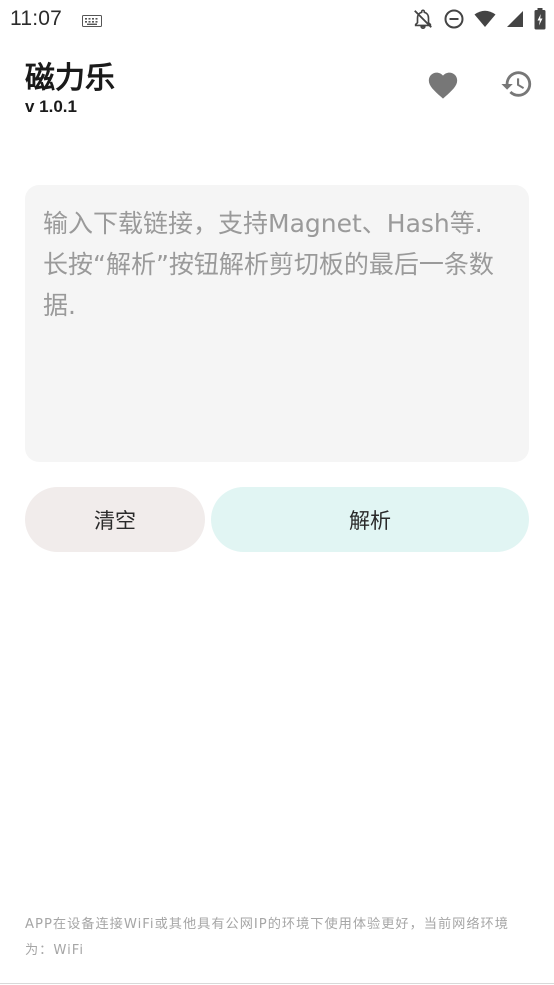  What do you see at coordinates (423, 19) in the screenshot?
I see `notifications-off-icon` at bounding box center [423, 19].